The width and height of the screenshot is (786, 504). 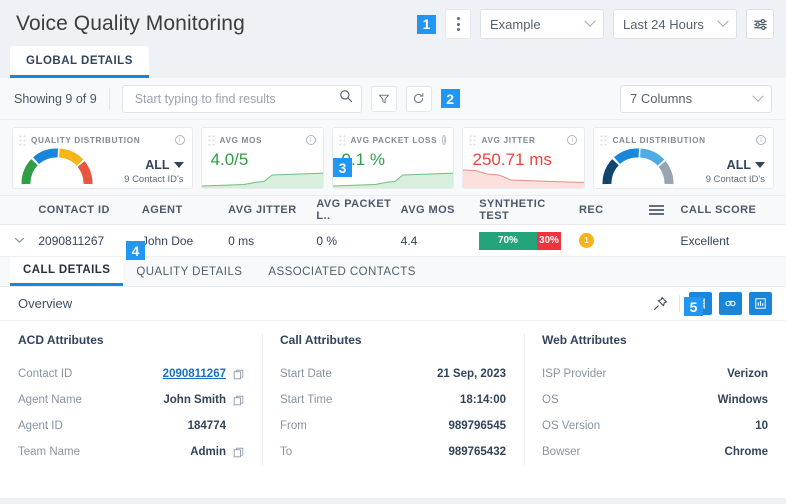 I want to click on attribute-row: From 989796545, so click(x=393, y=426).